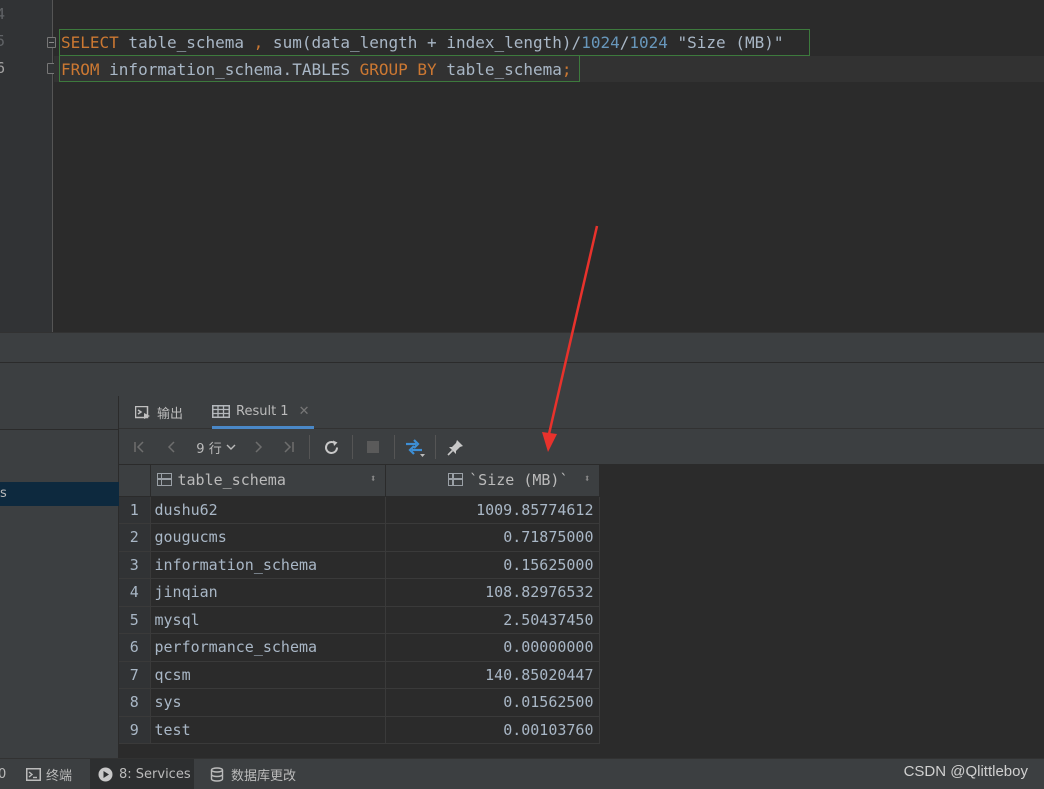  I want to click on cell-table-schema: gougucms, so click(268, 537).